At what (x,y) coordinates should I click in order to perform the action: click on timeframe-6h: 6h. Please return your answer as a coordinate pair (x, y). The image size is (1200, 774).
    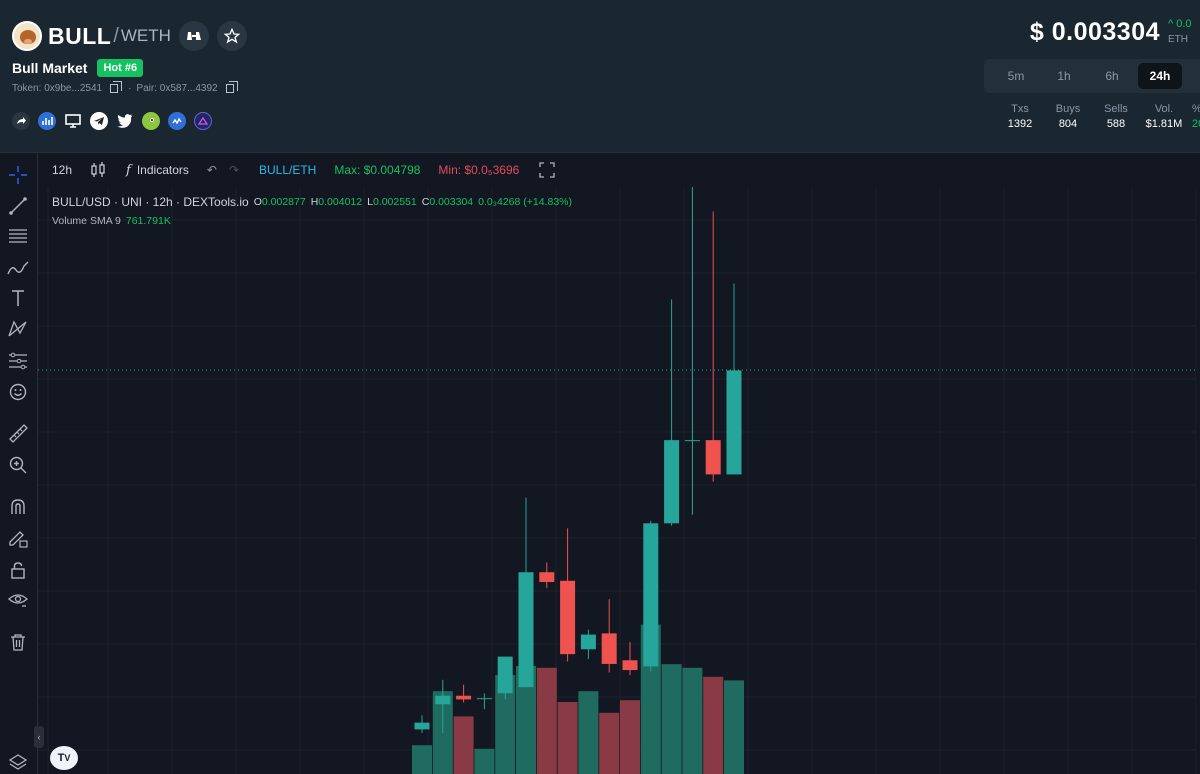
    Looking at the image, I should click on (1112, 76).